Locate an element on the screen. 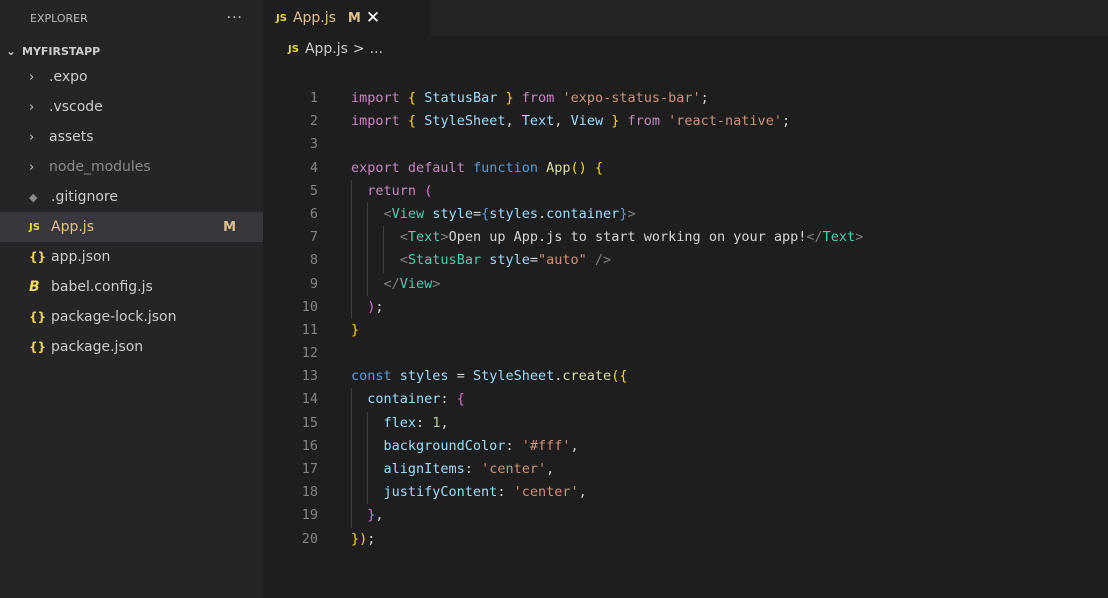 The width and height of the screenshot is (1108, 598). tree-item-expo: › .expo is located at coordinates (131, 77).